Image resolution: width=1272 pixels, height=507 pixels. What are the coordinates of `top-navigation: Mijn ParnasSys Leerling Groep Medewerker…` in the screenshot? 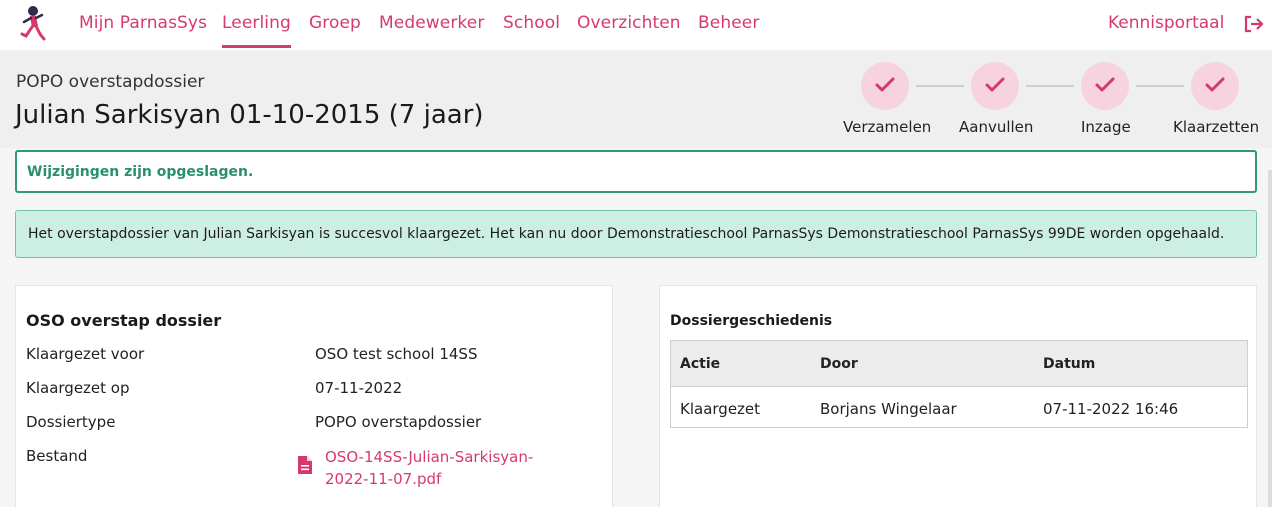 It's located at (636, 25).